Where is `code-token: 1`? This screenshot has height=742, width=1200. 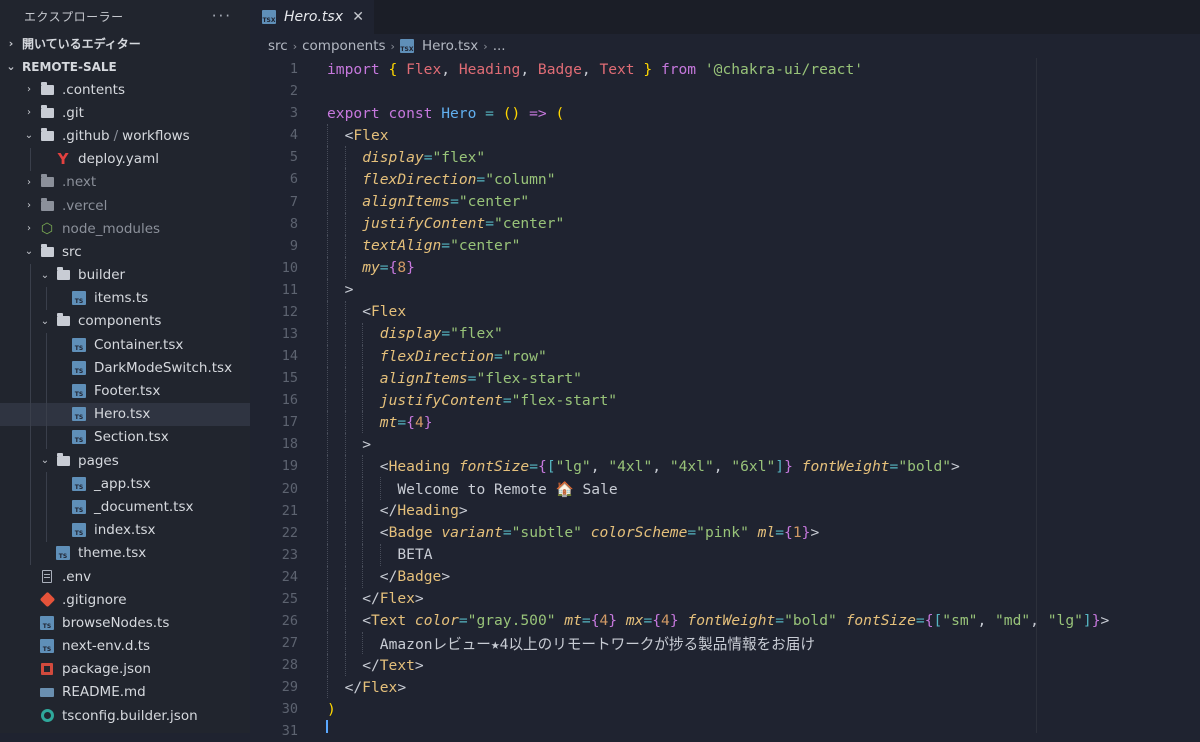
code-token: 1 is located at coordinates (797, 533).